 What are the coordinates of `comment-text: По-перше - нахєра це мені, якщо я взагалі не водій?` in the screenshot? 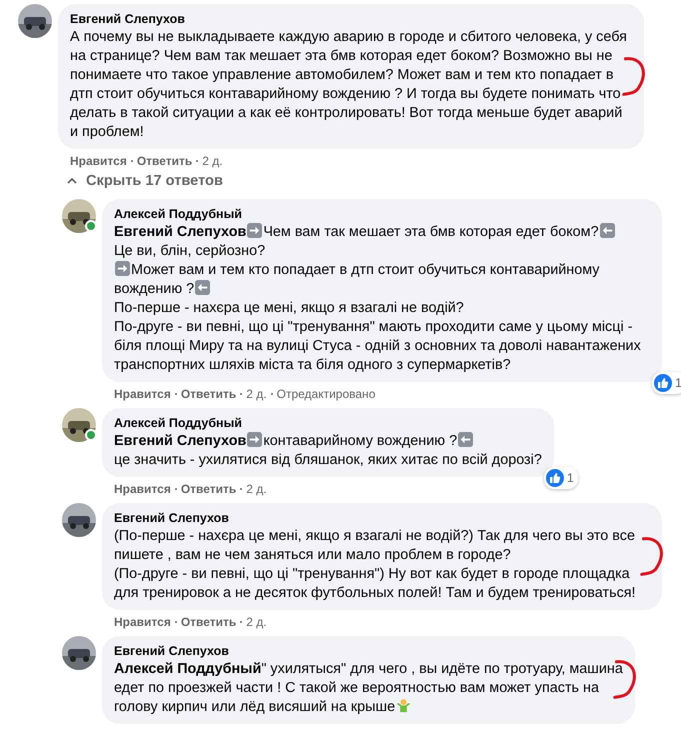 It's located at (289, 308).